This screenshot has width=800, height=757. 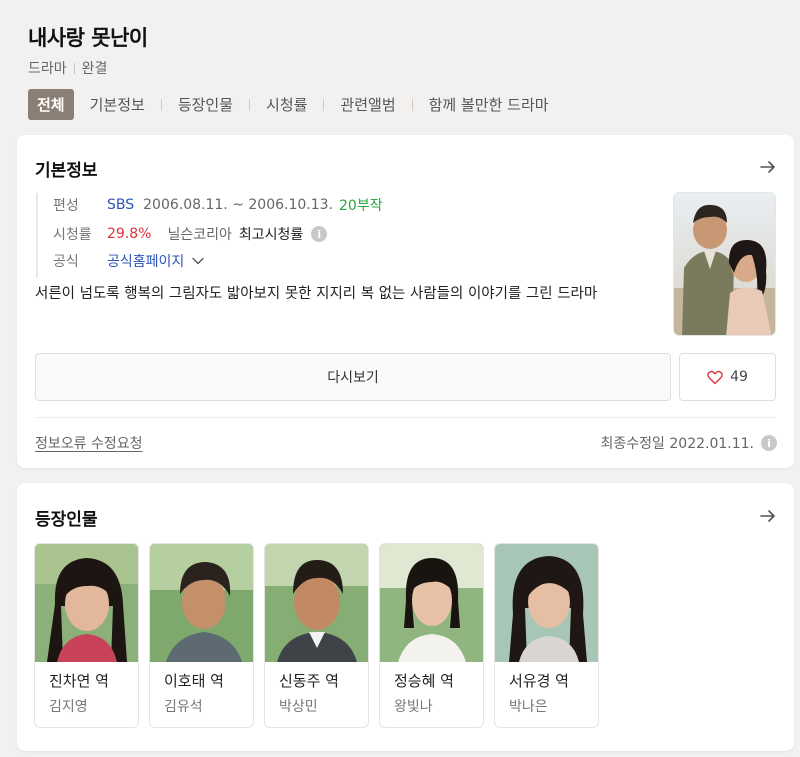 I want to click on chevron-down-icon, so click(x=198, y=261).